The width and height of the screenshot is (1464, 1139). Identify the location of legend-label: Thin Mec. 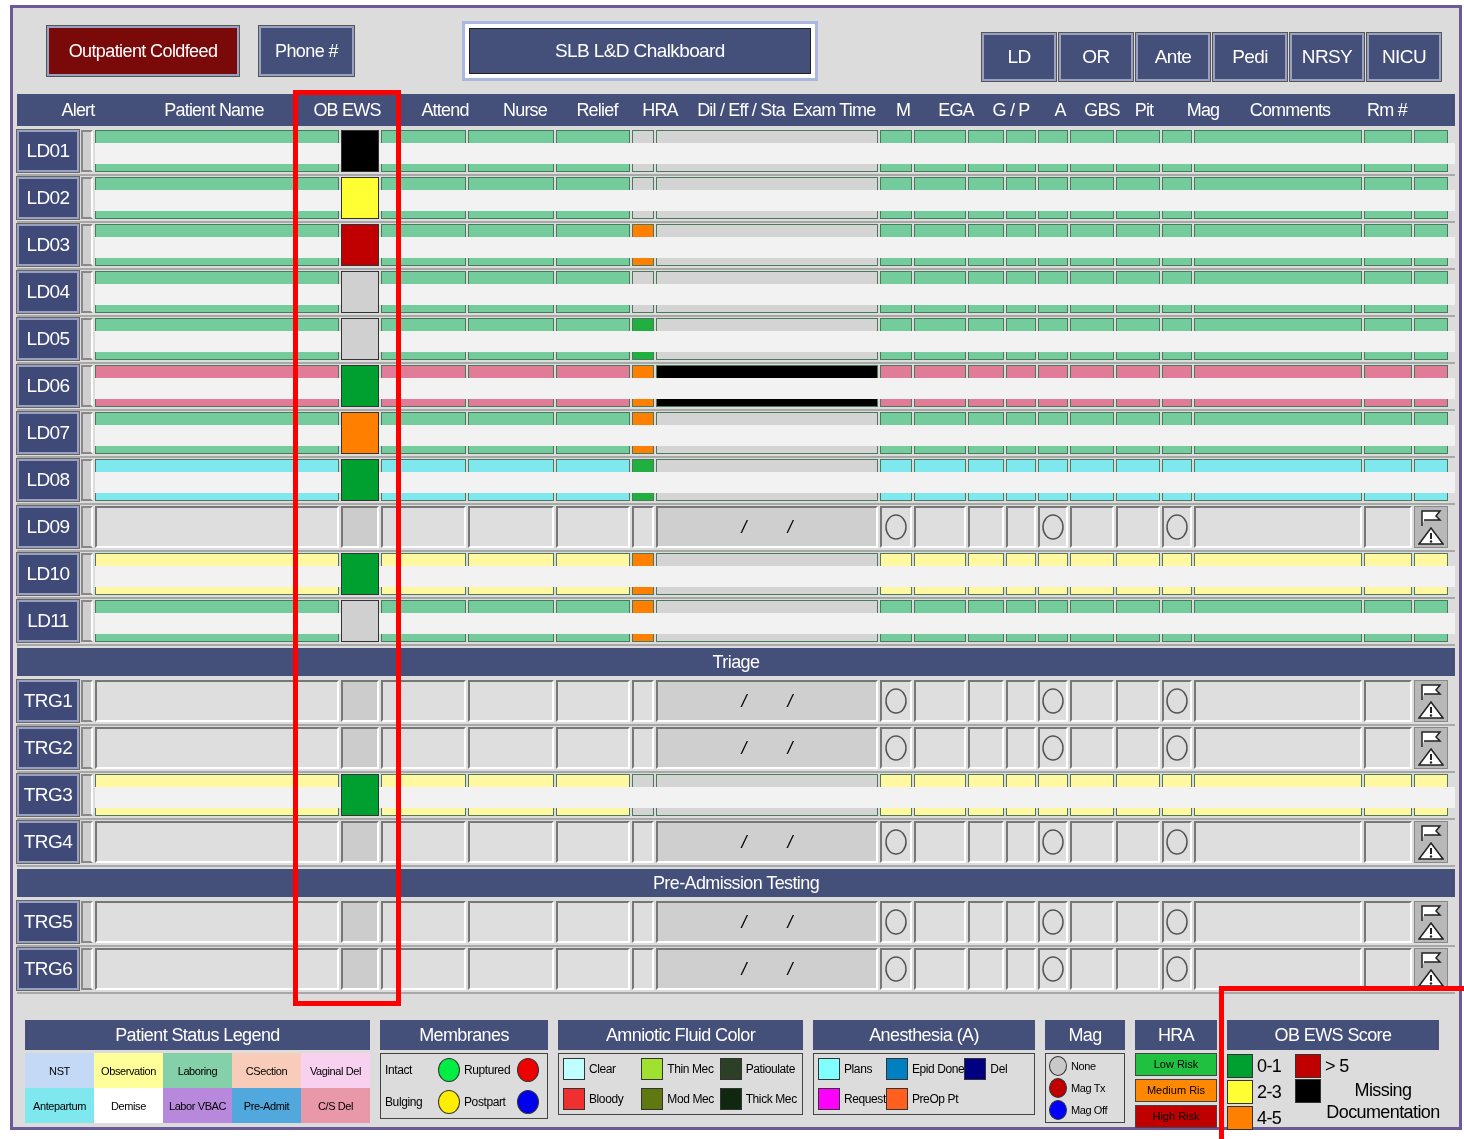
(690, 1069).